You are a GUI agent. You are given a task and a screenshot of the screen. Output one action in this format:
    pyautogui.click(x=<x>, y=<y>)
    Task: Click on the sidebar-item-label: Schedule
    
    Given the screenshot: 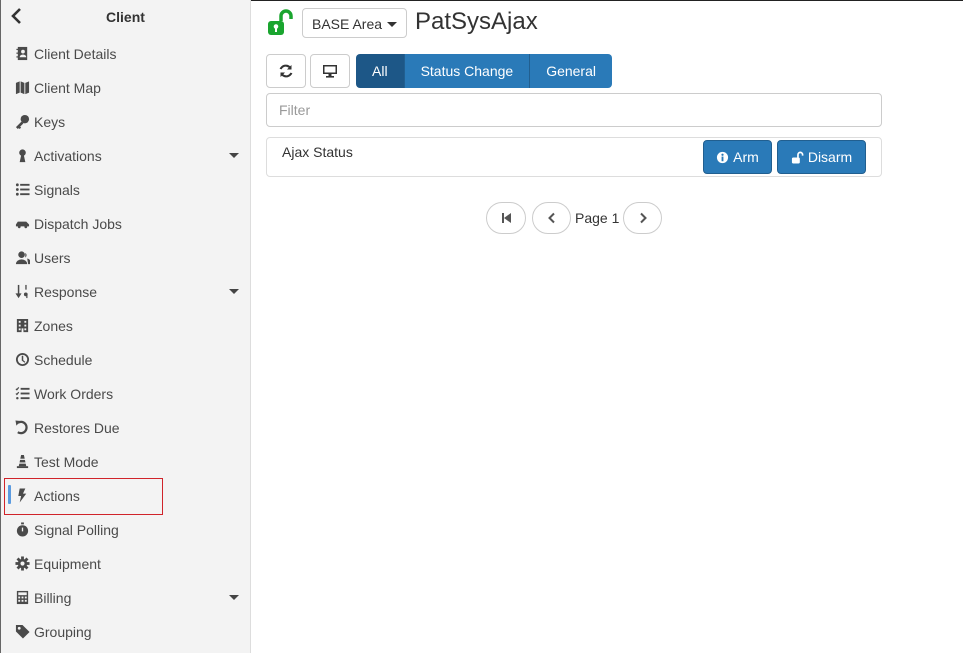 What is the action you would take?
    pyautogui.click(x=63, y=360)
    